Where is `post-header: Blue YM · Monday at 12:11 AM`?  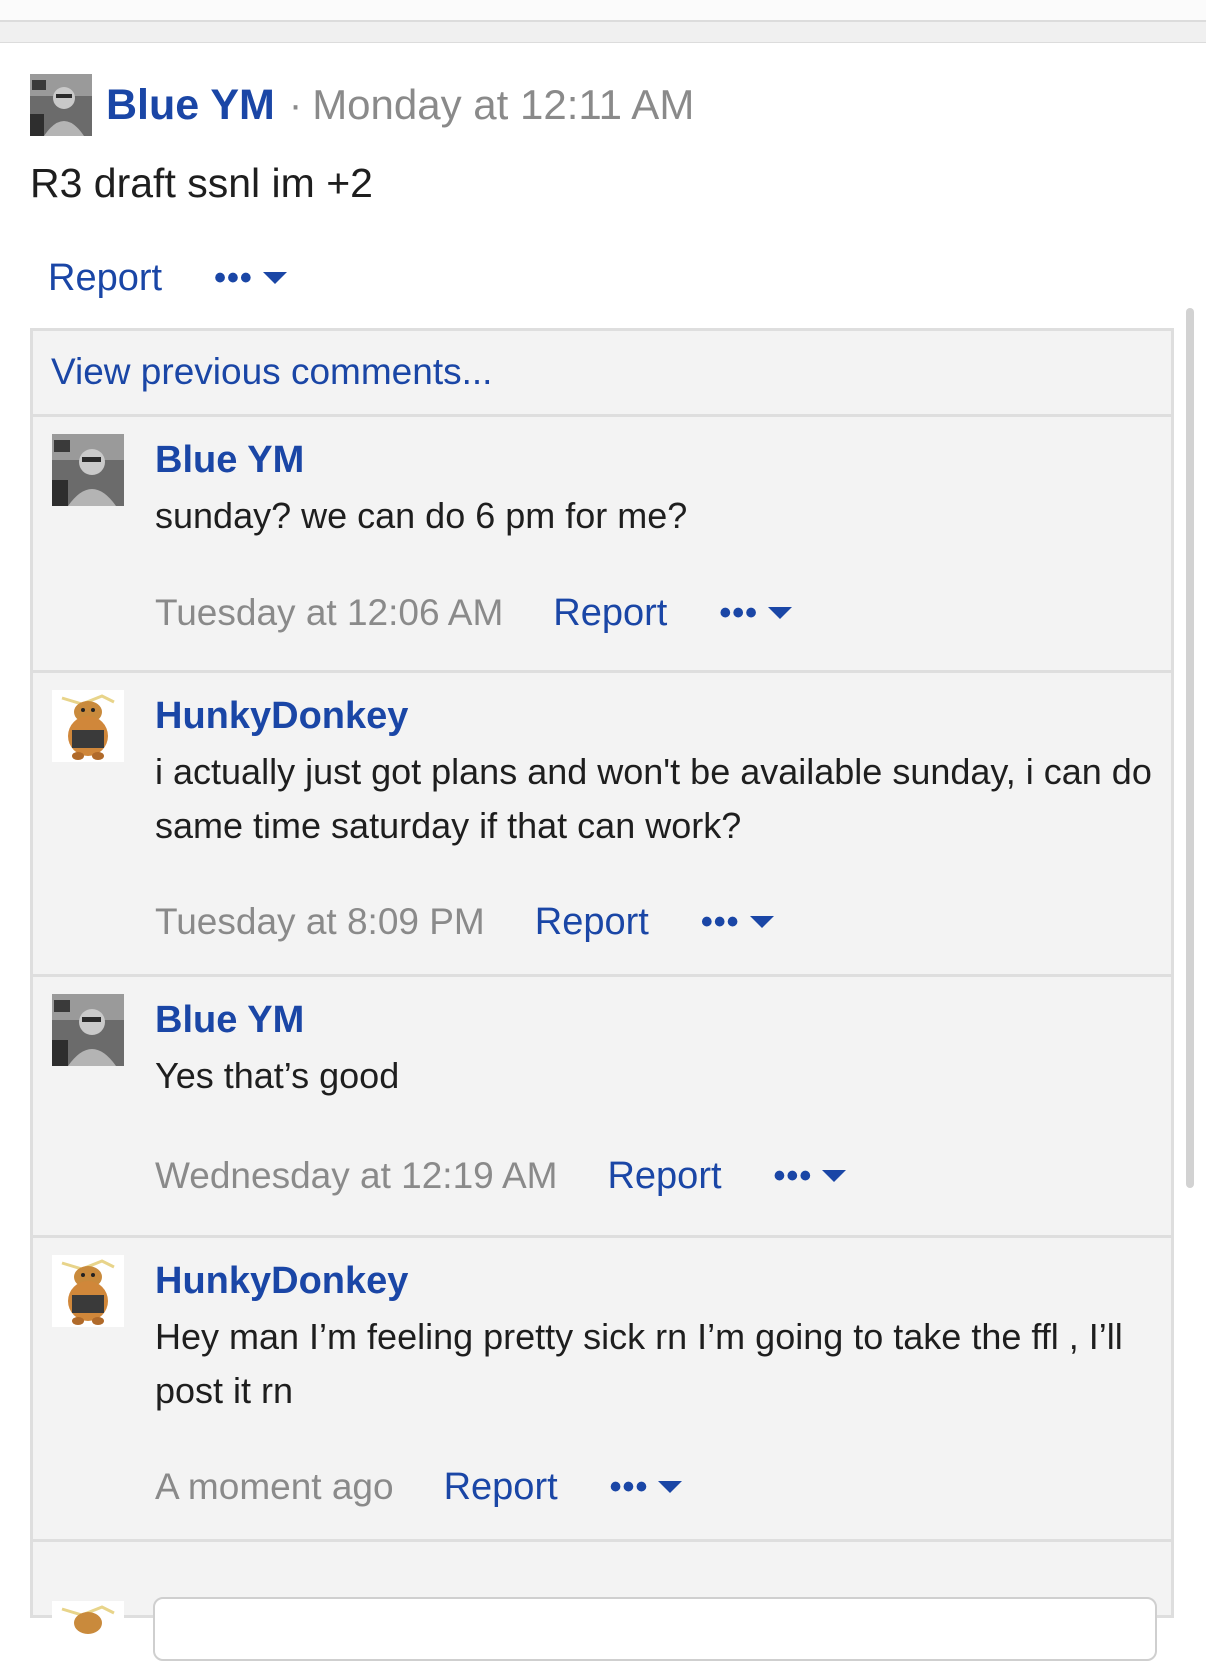
post-header: Blue YM · Monday at 12:11 AM is located at coordinates (362, 105).